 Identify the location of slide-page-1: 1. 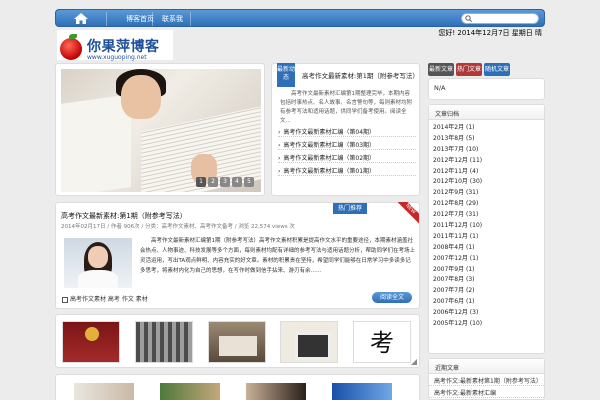
(201, 182).